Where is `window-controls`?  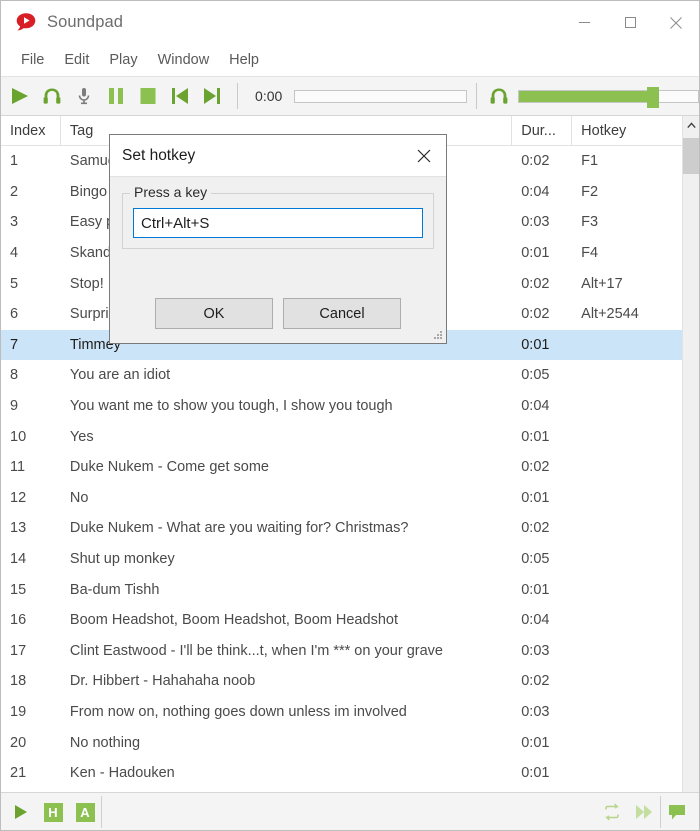 window-controls is located at coordinates (630, 22).